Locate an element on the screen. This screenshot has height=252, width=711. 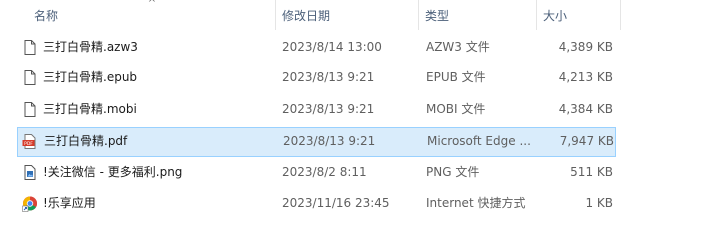
file-name: 三打白骨精.mobi is located at coordinates (90, 109).